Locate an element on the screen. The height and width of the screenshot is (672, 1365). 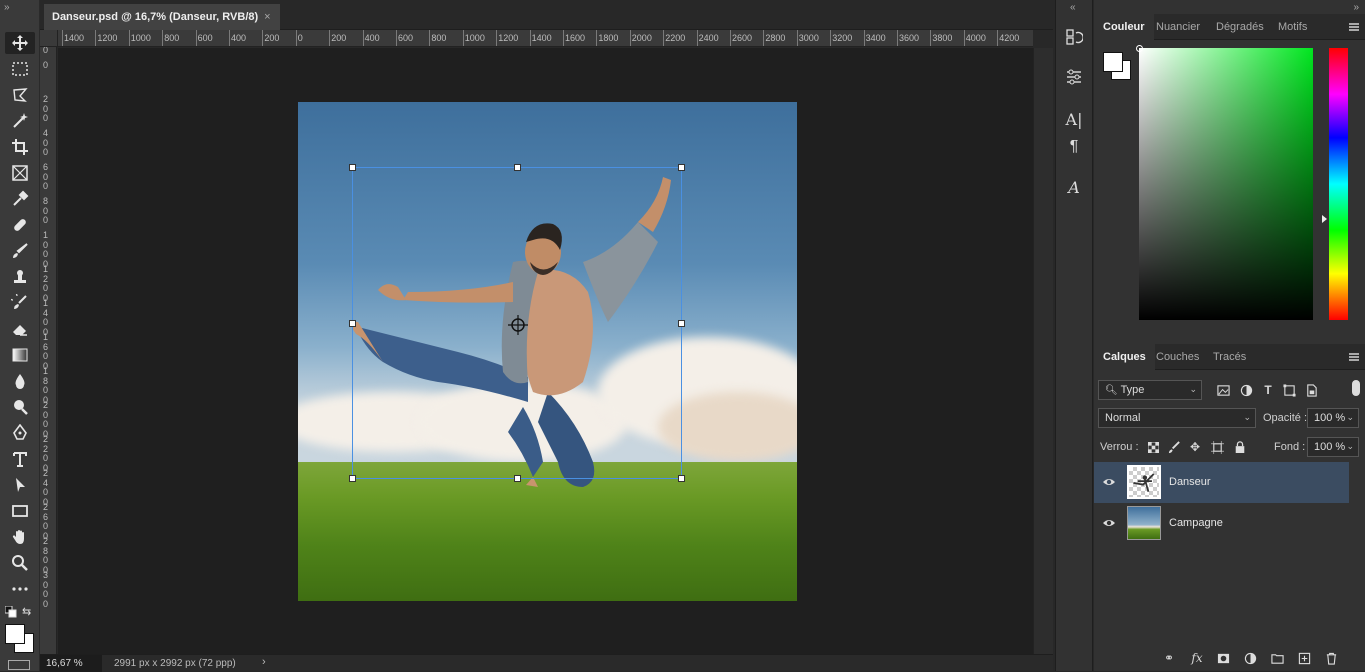
blur-icon is located at coordinates (20, 381).